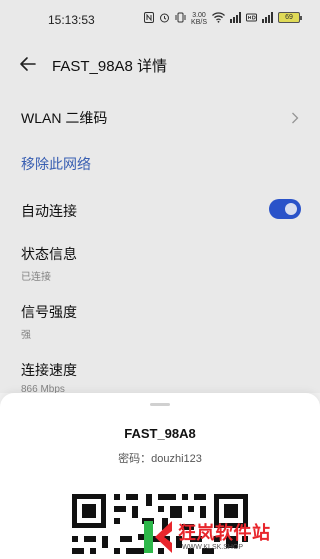 The image size is (320, 559). Describe the element at coordinates (213, 547) in the screenshot. I see `watermark-url: WWW.KLSK.SHOP` at that location.